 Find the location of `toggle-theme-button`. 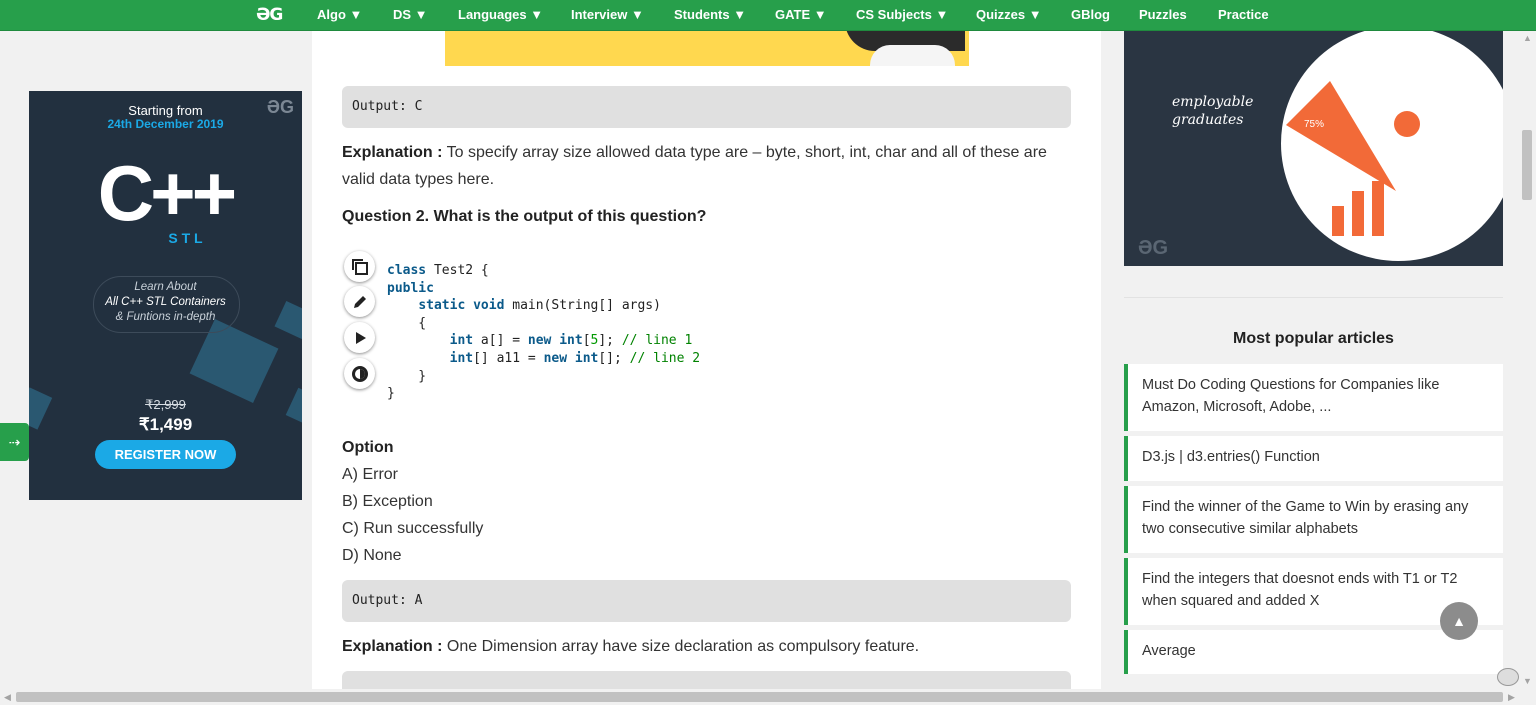

toggle-theme-button is located at coordinates (359, 373).